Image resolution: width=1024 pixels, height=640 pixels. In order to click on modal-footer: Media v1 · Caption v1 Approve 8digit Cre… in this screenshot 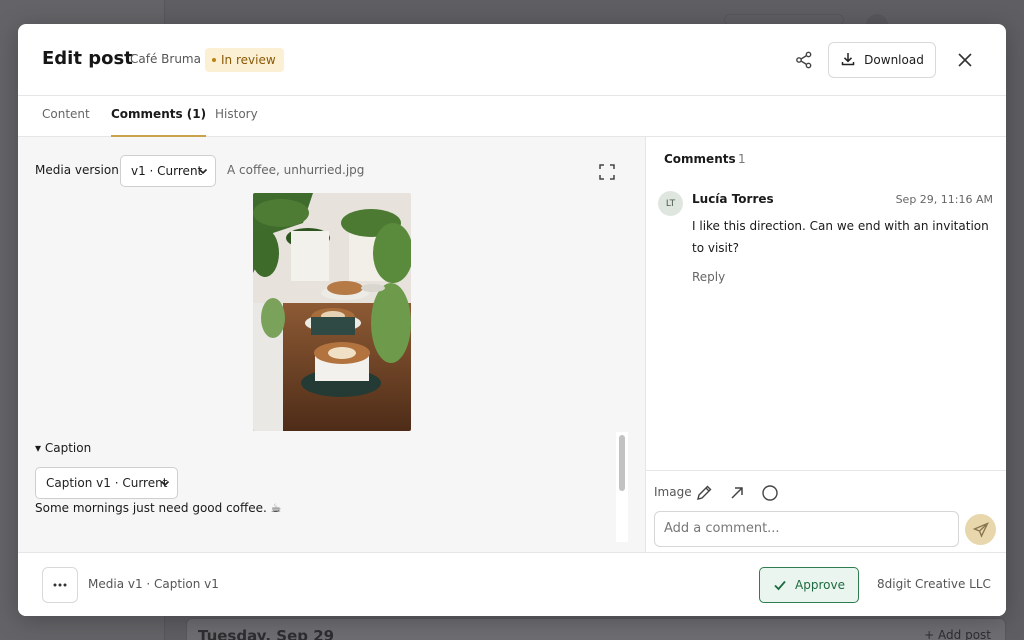, I will do `click(512, 584)`.